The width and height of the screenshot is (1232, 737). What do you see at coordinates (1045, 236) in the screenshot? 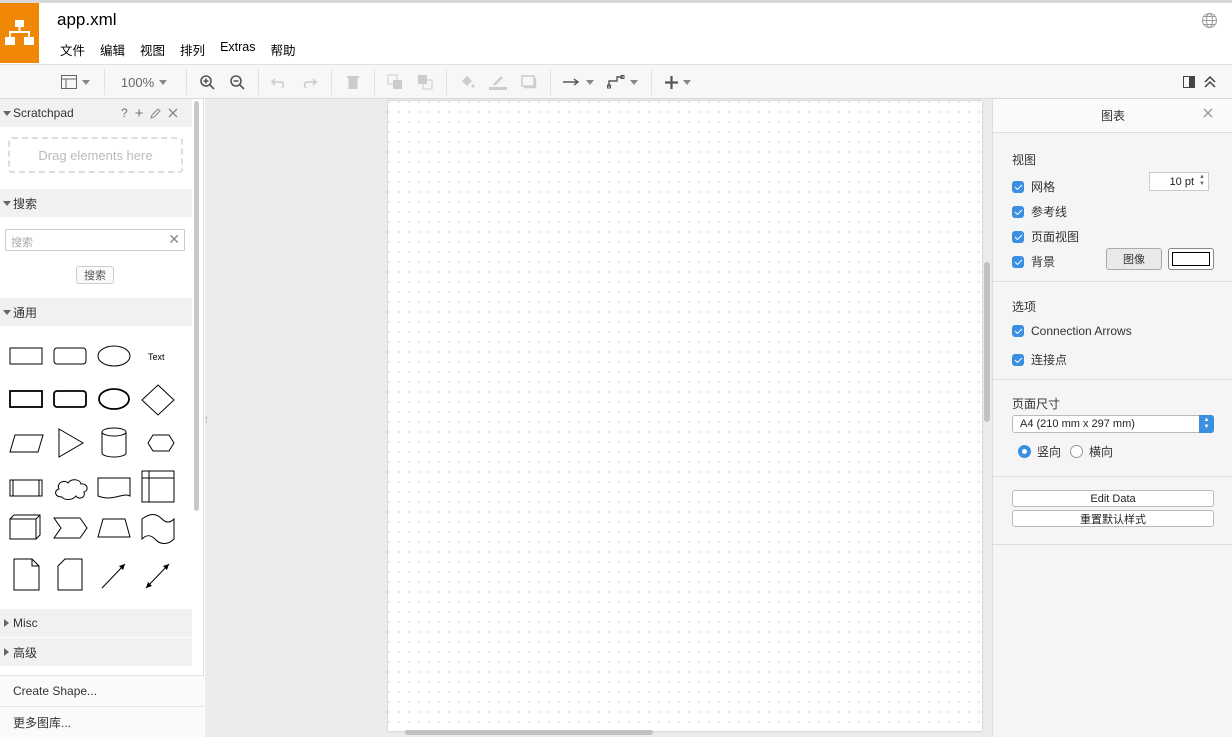
I see `page-view-checkbox: 页面视图` at bounding box center [1045, 236].